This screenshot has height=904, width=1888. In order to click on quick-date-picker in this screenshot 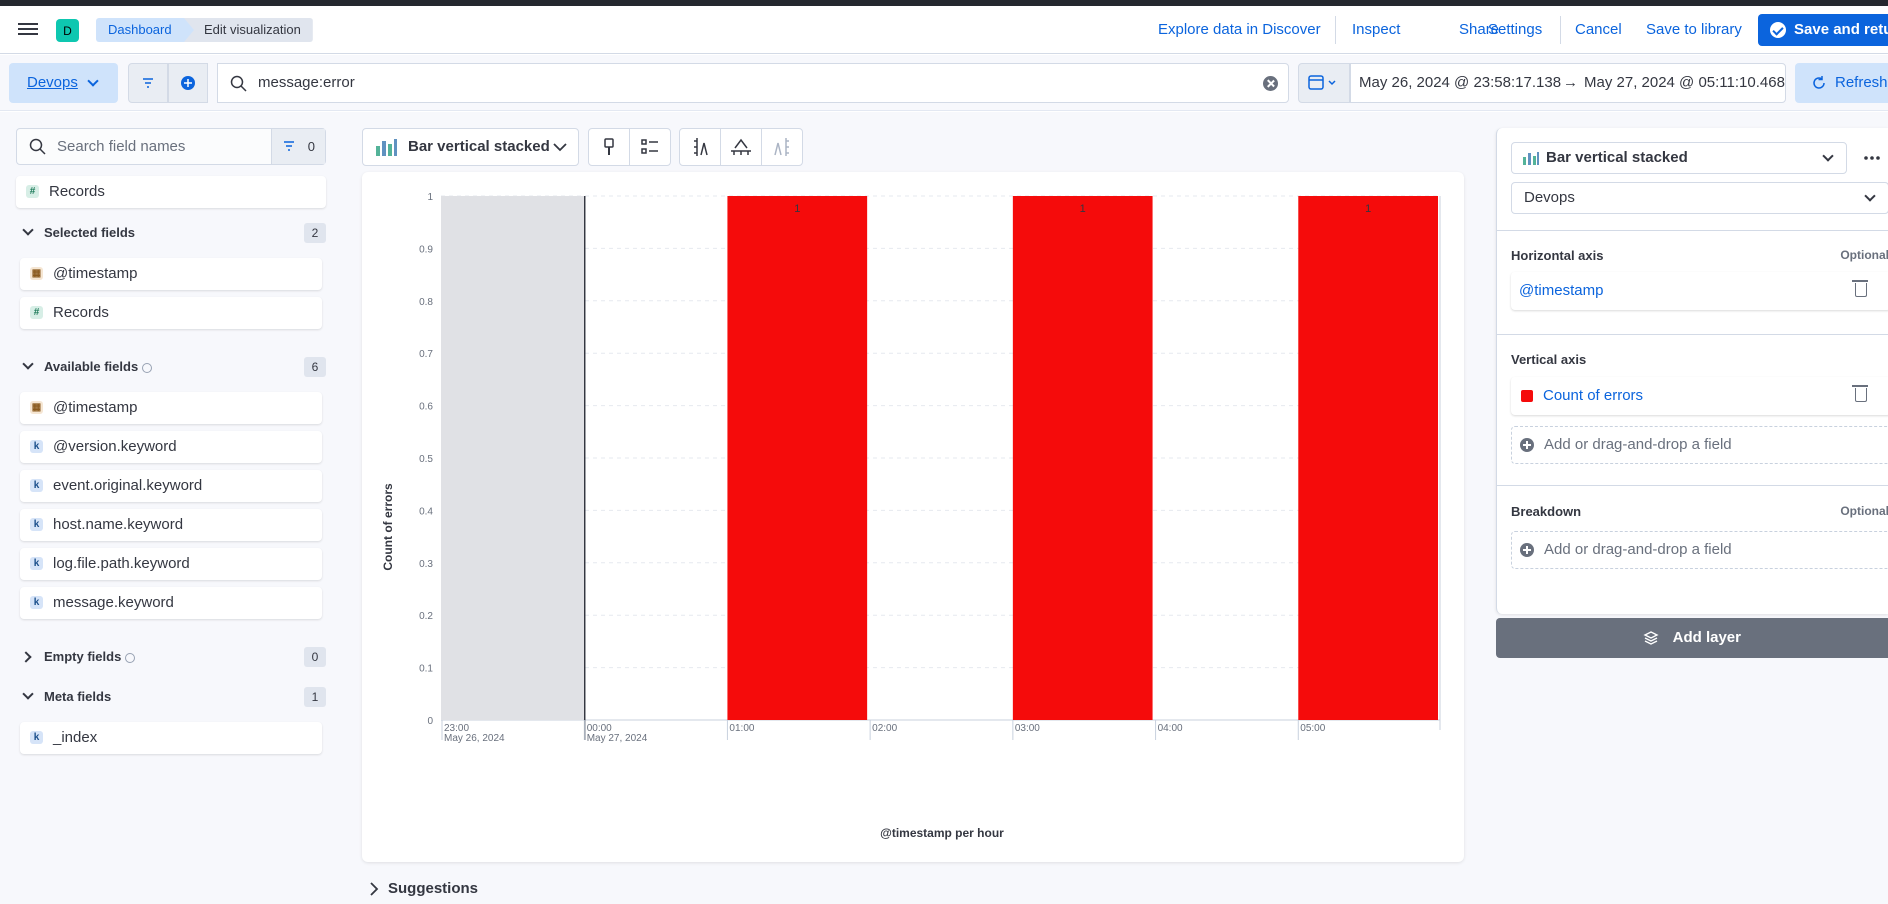, I will do `click(1324, 83)`.